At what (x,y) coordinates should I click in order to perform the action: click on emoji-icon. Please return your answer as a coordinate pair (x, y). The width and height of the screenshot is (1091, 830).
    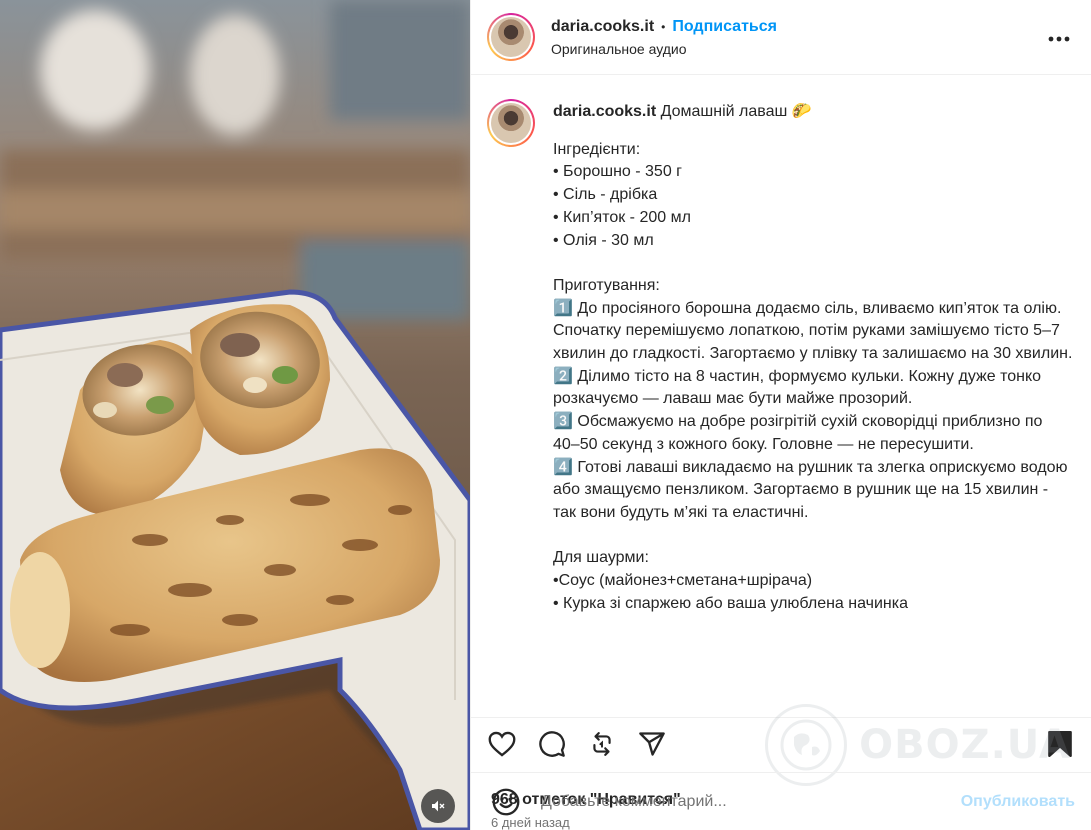
    Looking at the image, I should click on (506, 801).